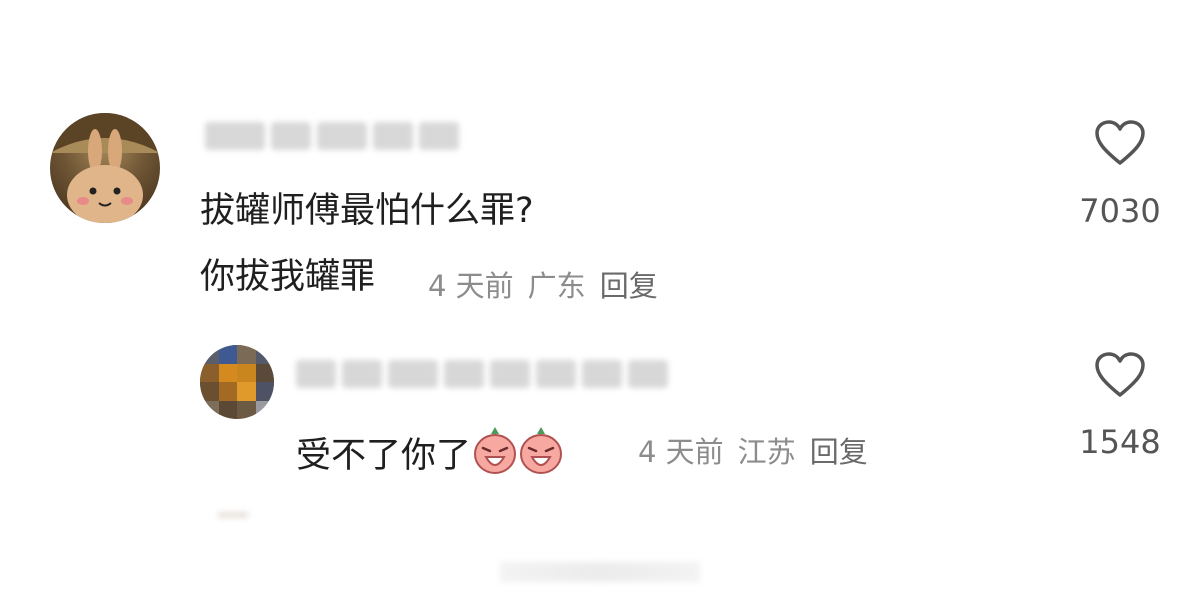 The width and height of the screenshot is (1200, 600). I want to click on reply-meta: 4 天前 江苏 回复, so click(760, 450).